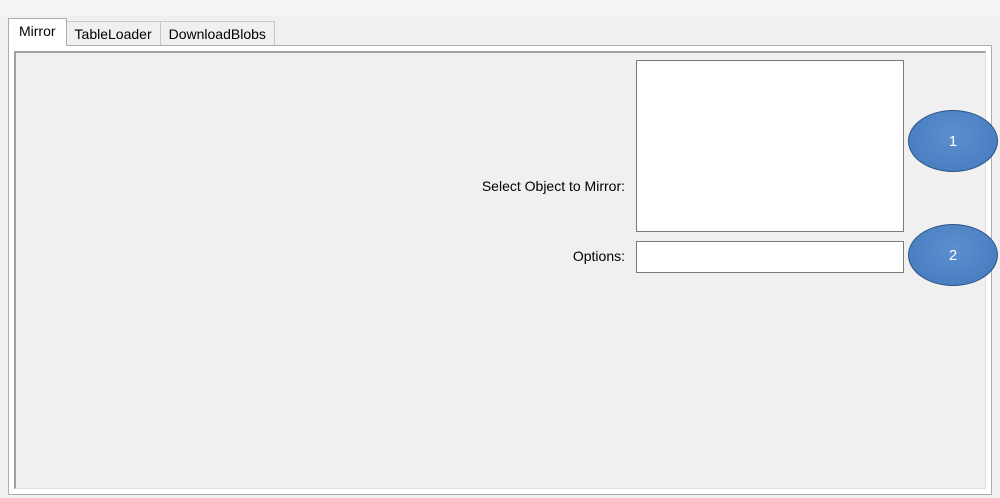 This screenshot has height=498, width=1000. Describe the element at coordinates (770, 146) in the screenshot. I see `object-listbox` at that location.